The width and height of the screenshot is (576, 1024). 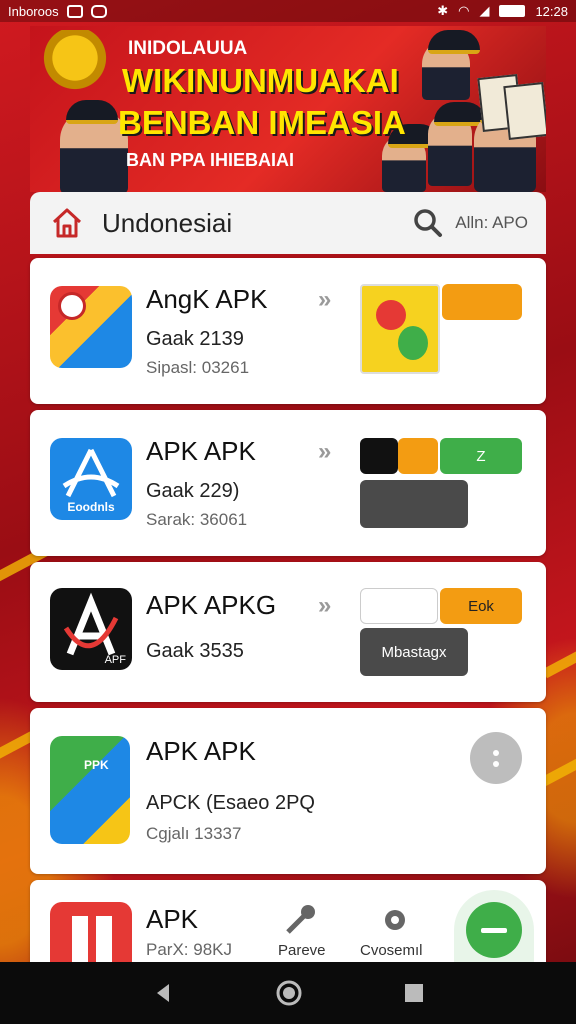 What do you see at coordinates (167, 222) in the screenshot?
I see `page-title: Undonesiai` at bounding box center [167, 222].